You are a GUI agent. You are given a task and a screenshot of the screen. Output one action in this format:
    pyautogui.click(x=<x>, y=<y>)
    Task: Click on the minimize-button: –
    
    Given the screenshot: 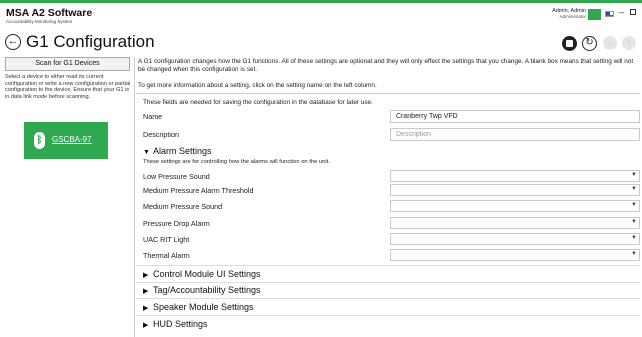 What is the action you would take?
    pyautogui.click(x=621, y=12)
    